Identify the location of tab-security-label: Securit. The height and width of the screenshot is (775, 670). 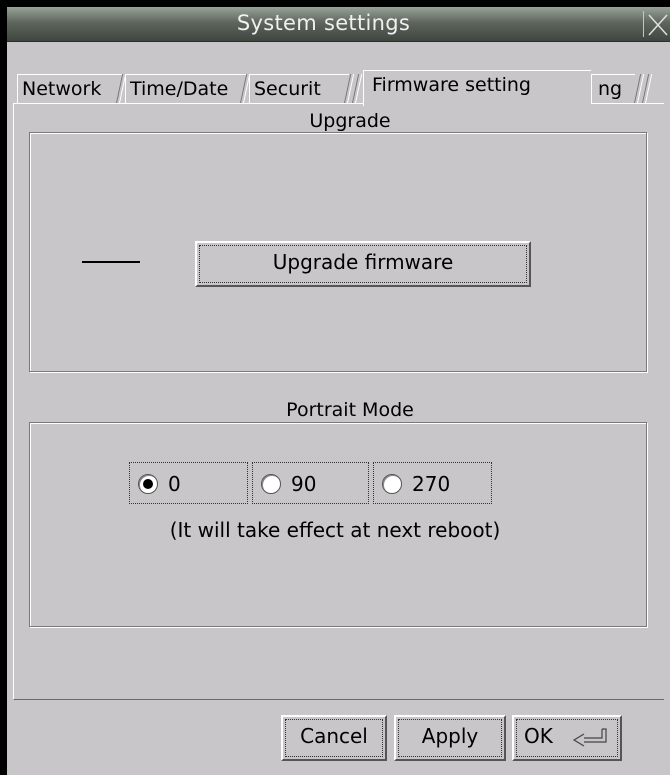
(287, 89).